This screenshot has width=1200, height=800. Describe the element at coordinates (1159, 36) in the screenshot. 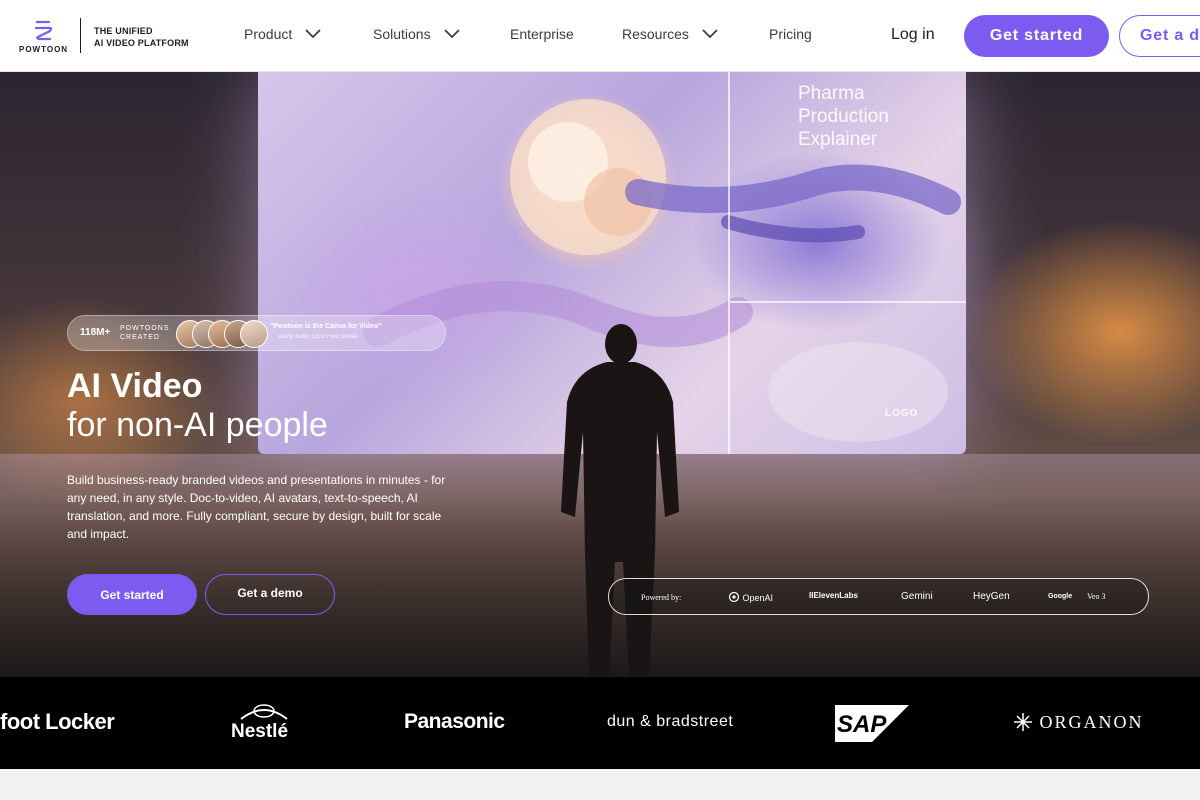

I see `get-demo-button: Get a demo` at that location.